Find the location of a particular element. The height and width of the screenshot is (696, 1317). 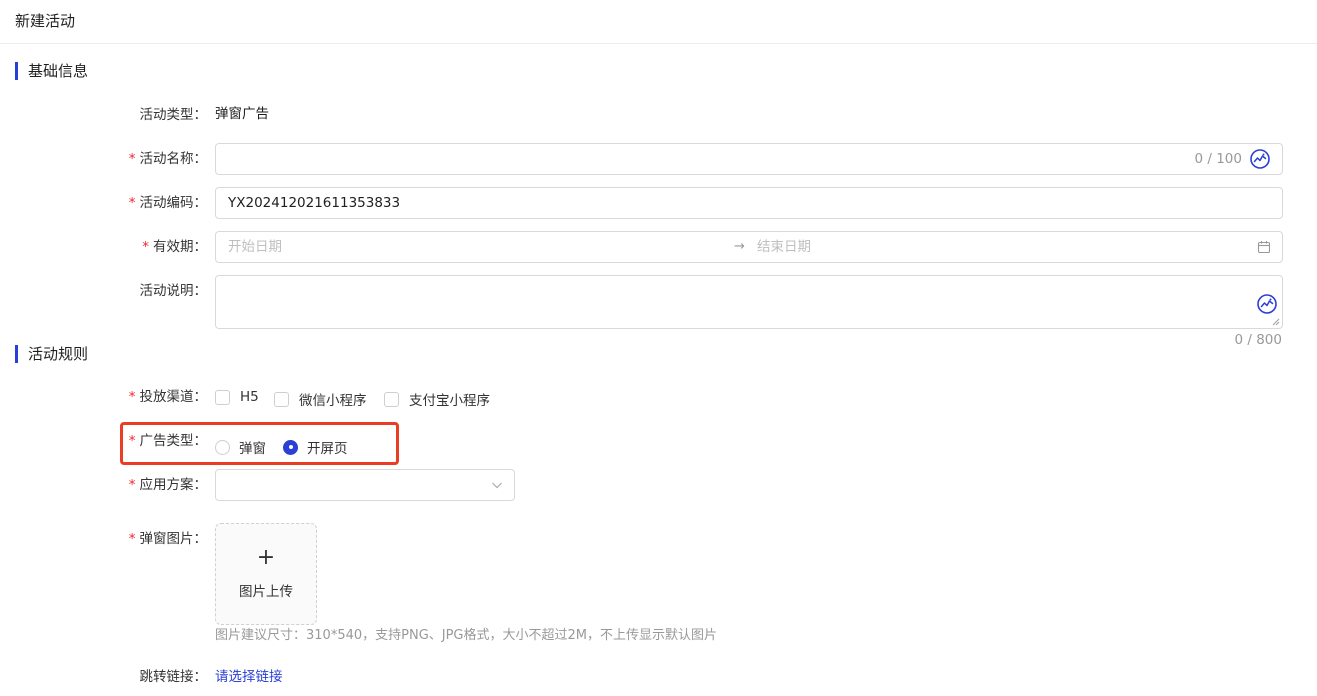

checkbox-label: 支付宝小程序 is located at coordinates (449, 401).